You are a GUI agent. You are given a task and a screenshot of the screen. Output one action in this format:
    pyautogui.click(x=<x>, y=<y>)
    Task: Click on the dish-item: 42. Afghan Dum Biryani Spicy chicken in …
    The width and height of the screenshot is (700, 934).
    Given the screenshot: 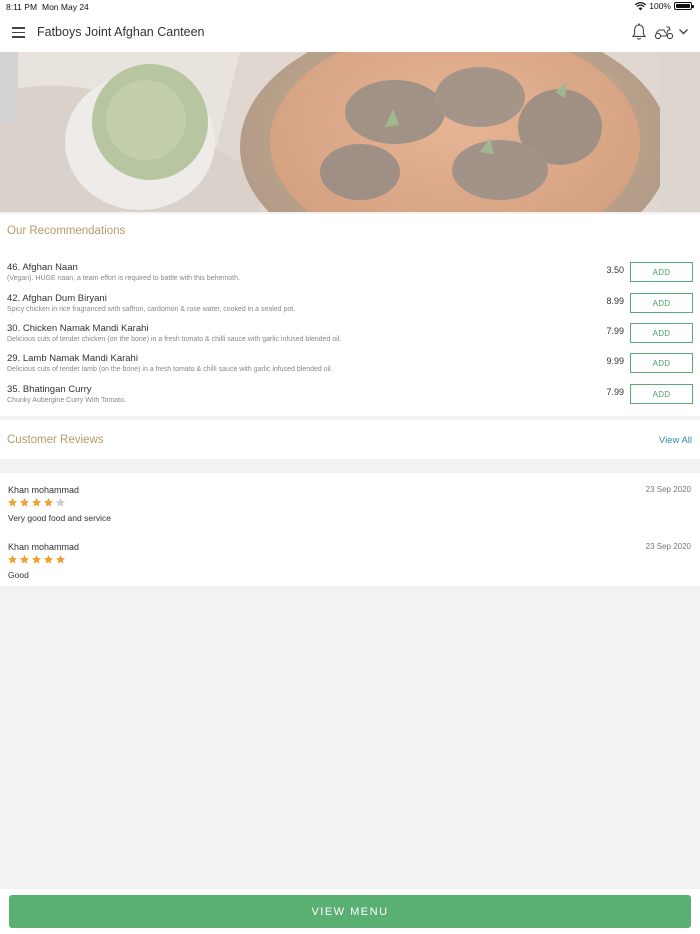 What is the action you would take?
    pyautogui.click(x=350, y=308)
    